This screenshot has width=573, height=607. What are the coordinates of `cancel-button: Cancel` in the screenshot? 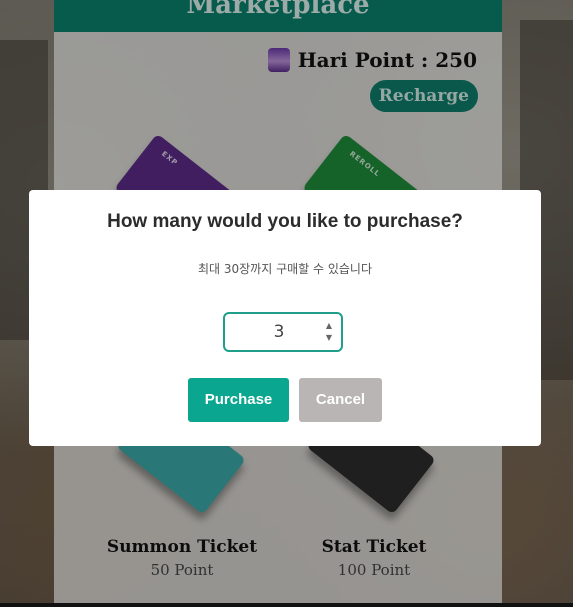 It's located at (340, 400).